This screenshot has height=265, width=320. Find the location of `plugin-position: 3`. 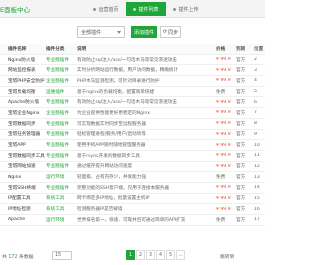

plugin-position: 3 is located at coordinates (255, 70).